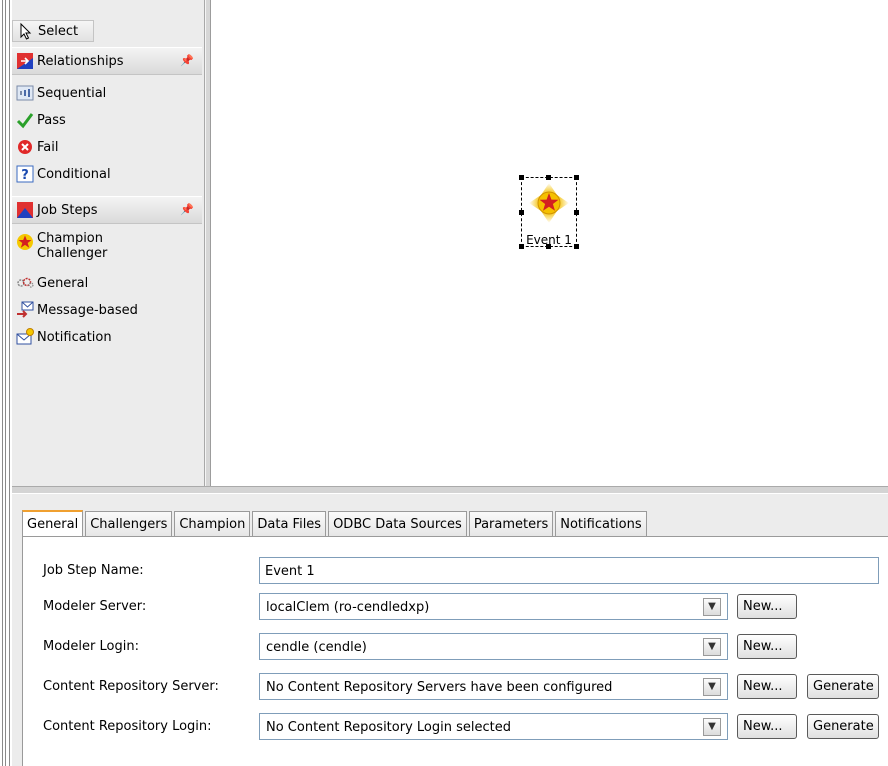 This screenshot has width=888, height=766. What do you see at coordinates (25, 337) in the screenshot?
I see `notification-envelope-icon` at bounding box center [25, 337].